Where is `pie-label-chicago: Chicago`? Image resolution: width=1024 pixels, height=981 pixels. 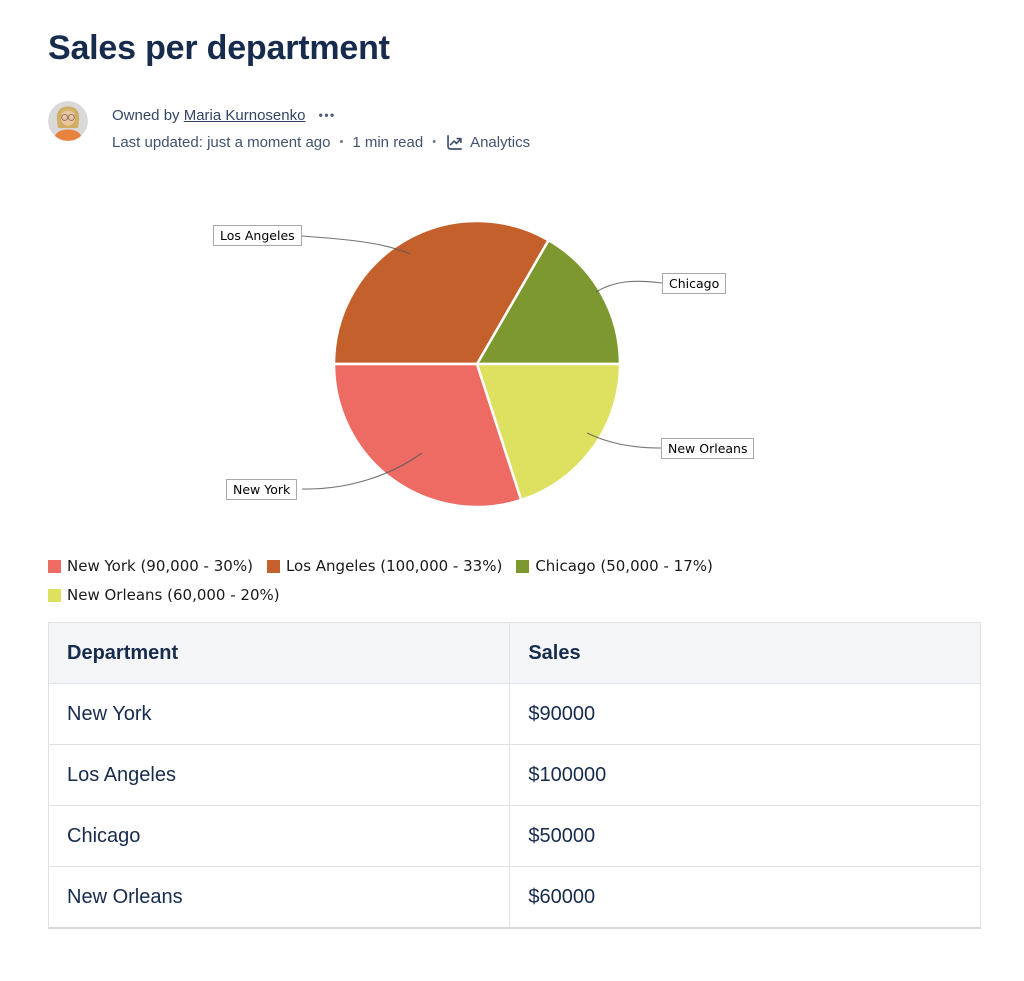
pie-label-chicago: Chicago is located at coordinates (694, 283).